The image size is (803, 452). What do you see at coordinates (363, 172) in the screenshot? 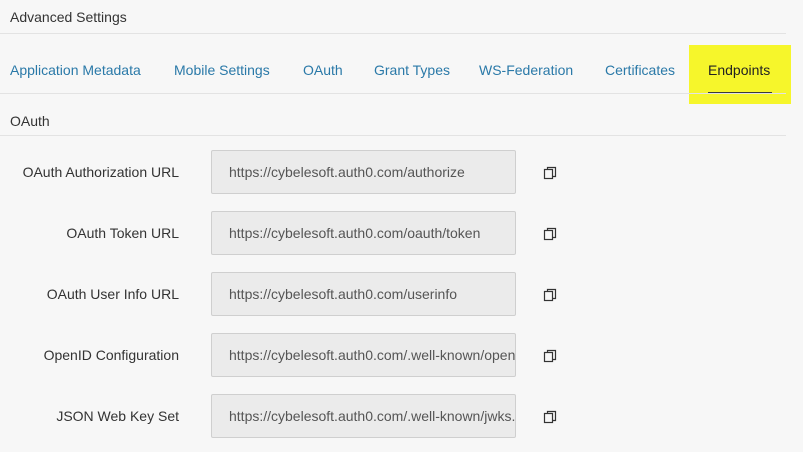
I see `oauth-authorization-url-field` at bounding box center [363, 172].